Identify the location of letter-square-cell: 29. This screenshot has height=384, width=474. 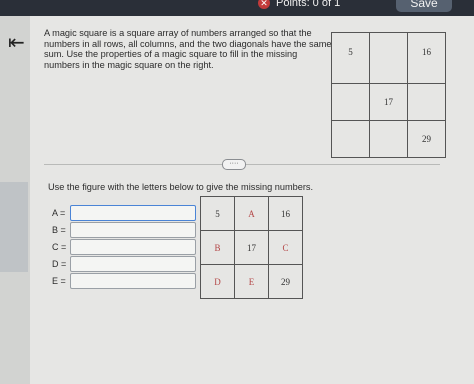
(285, 281).